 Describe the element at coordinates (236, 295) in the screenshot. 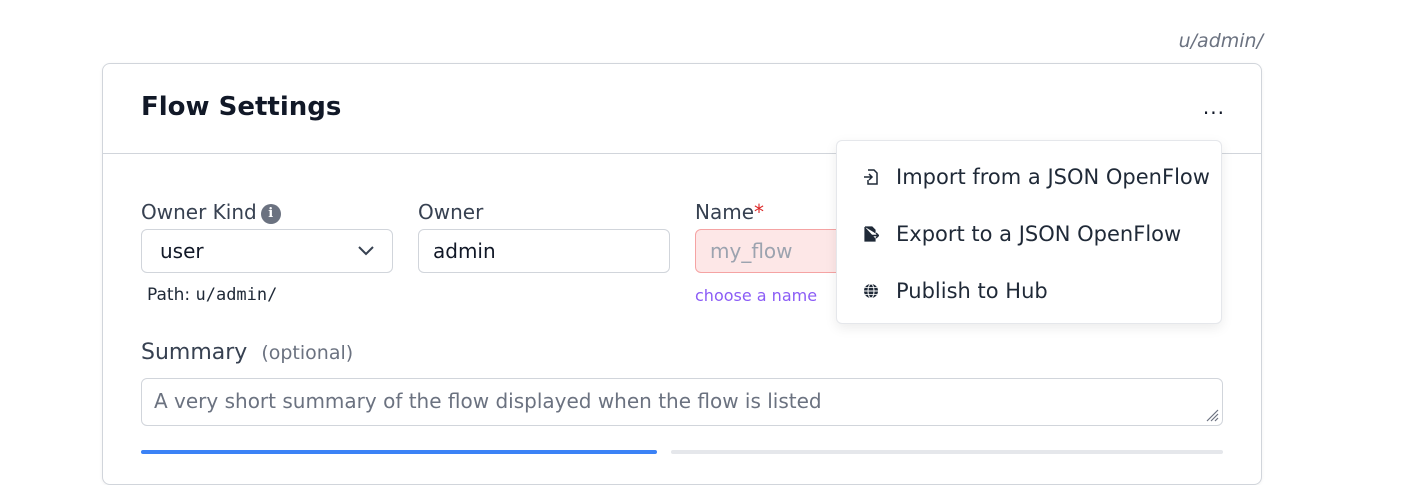

I see `path-value: u/admin/` at that location.